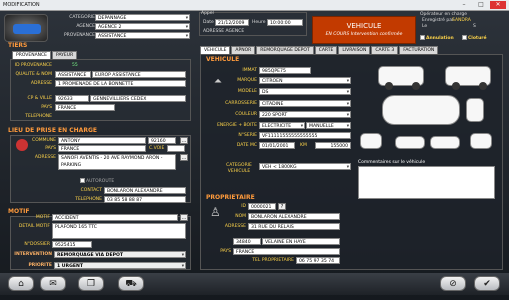  What do you see at coordinates (239, 168) in the screenshot?
I see `categorie-vehicule-label: CATEGORIE VEHICULE` at bounding box center [239, 168].